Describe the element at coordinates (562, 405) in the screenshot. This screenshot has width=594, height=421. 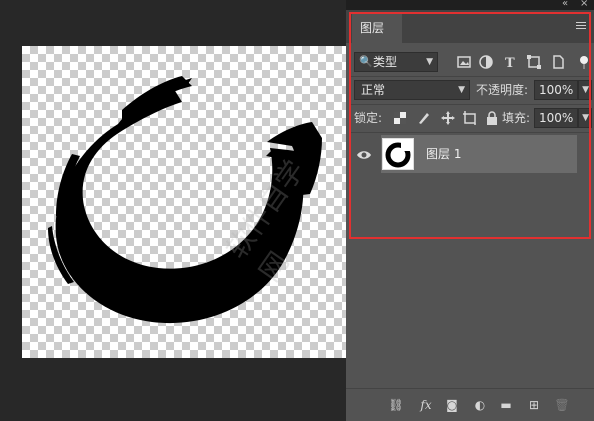
I see `trash-icon: 🗑` at that location.